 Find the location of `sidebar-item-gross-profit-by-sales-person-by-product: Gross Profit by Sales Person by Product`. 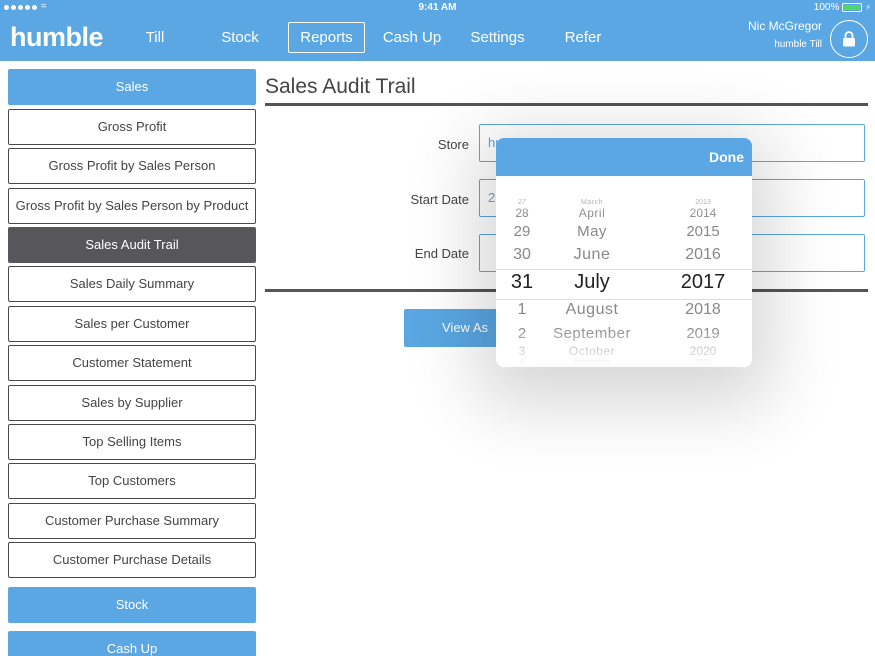

sidebar-item-gross-profit-by-sales-person-by-product: Gross Profit by Sales Person by Product is located at coordinates (132, 206).